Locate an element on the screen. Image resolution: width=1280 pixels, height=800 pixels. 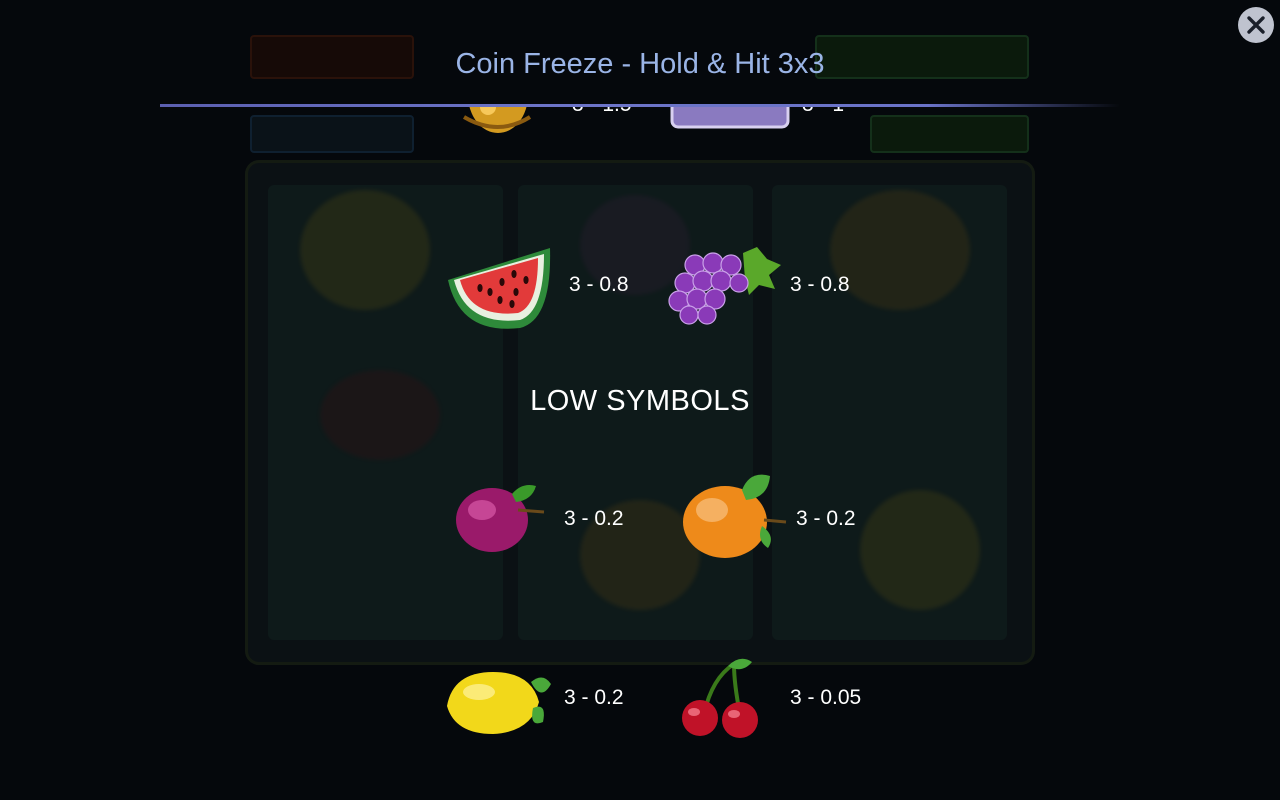
lemon-icon is located at coordinates (499, 703).